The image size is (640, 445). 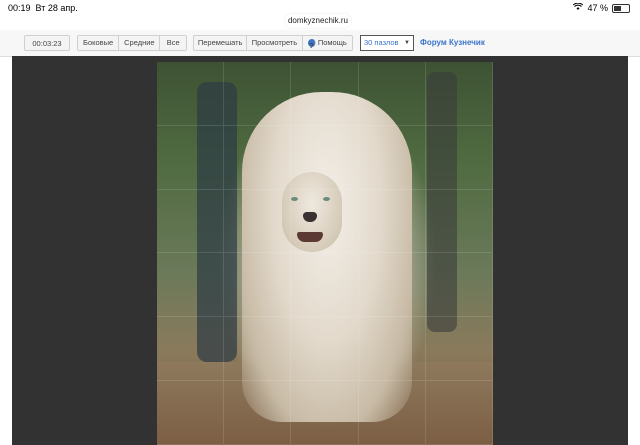 I want to click on preview-button: Просмотреть, so click(x=275, y=43).